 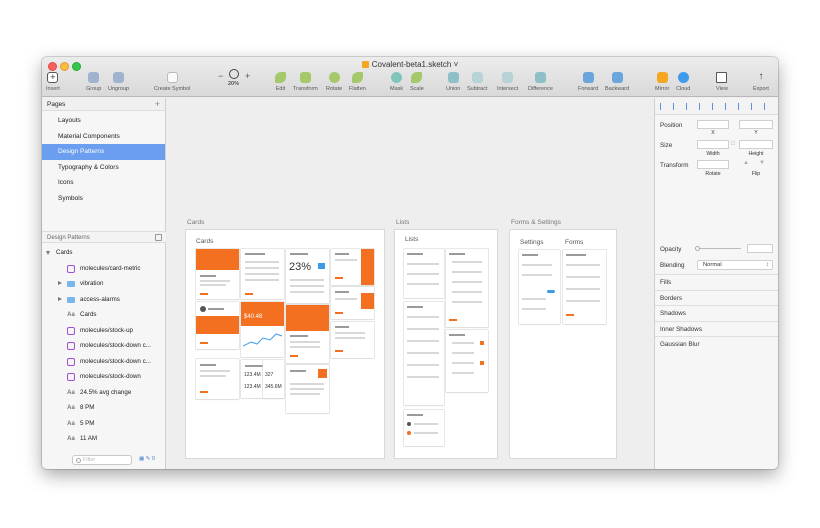 I want to click on form-thumbnail, so click(x=584, y=287).